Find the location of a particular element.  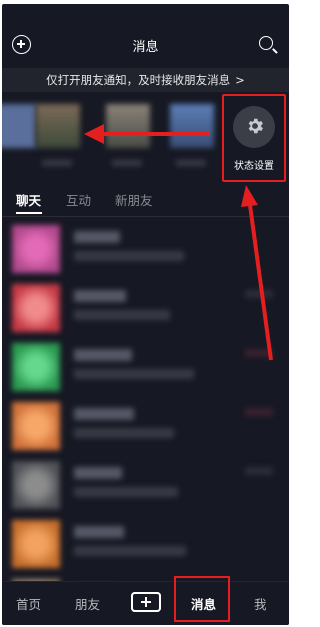

create-button is located at coordinates (146, 602).